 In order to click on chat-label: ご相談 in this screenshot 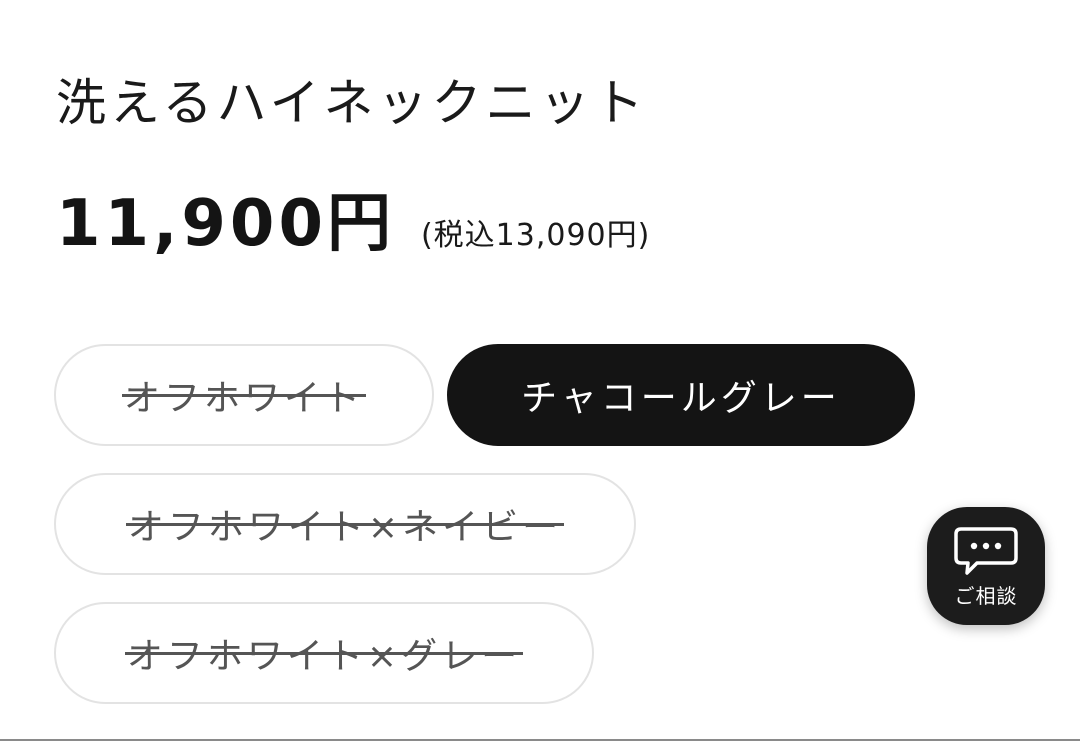, I will do `click(986, 595)`.